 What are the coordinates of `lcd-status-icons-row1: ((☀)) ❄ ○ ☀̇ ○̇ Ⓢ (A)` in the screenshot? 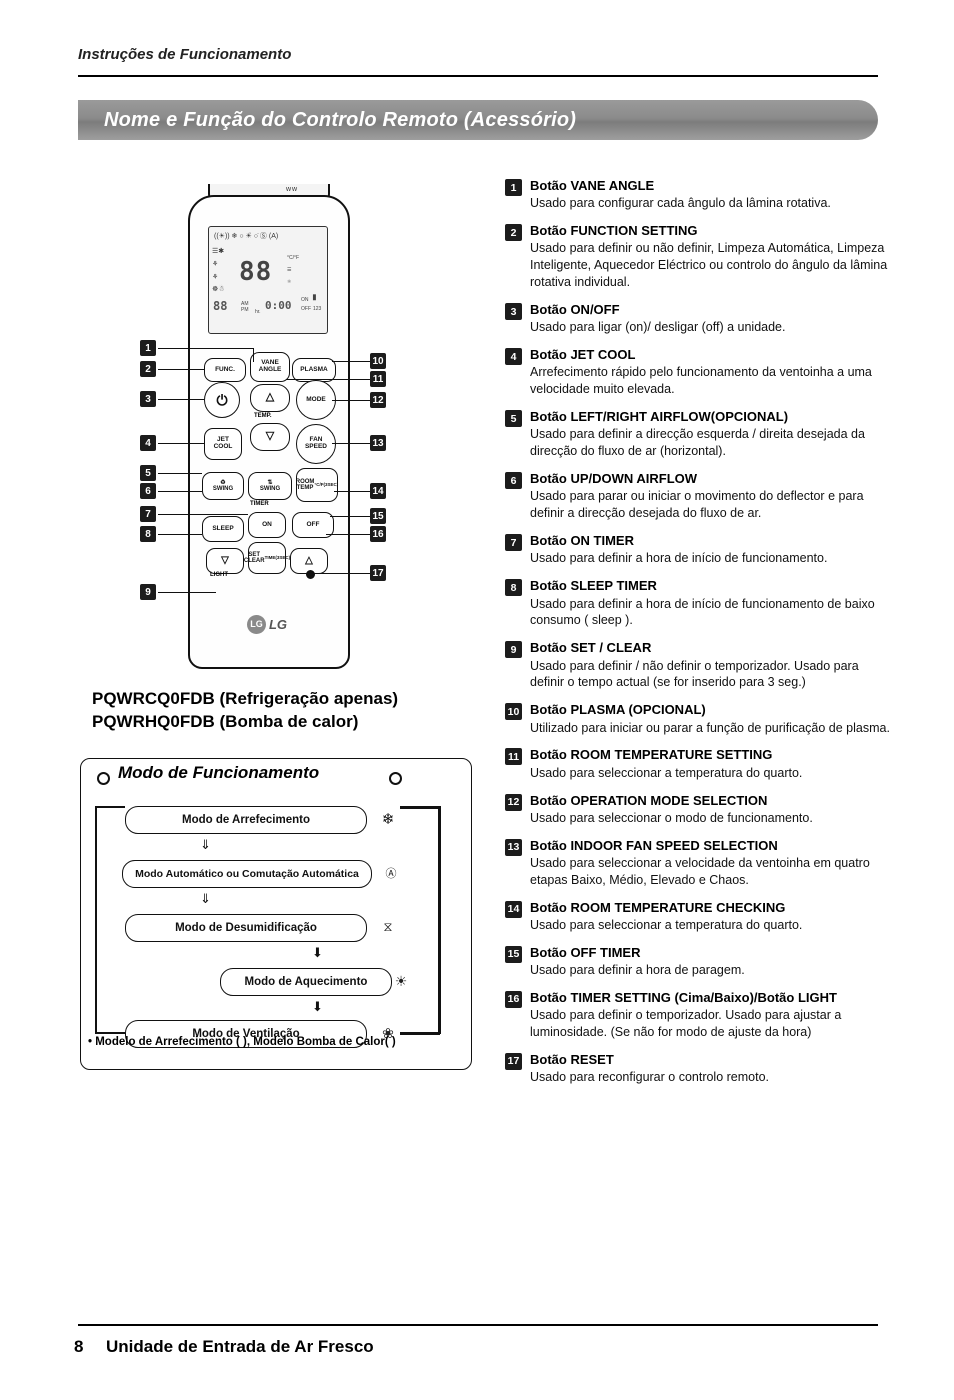 It's located at (246, 236).